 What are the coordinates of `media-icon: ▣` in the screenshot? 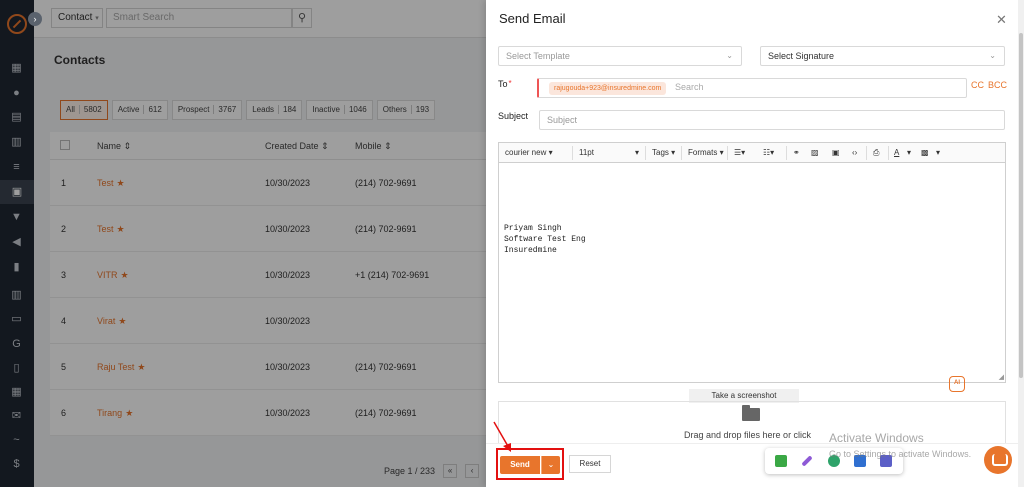 It's located at (836, 152).